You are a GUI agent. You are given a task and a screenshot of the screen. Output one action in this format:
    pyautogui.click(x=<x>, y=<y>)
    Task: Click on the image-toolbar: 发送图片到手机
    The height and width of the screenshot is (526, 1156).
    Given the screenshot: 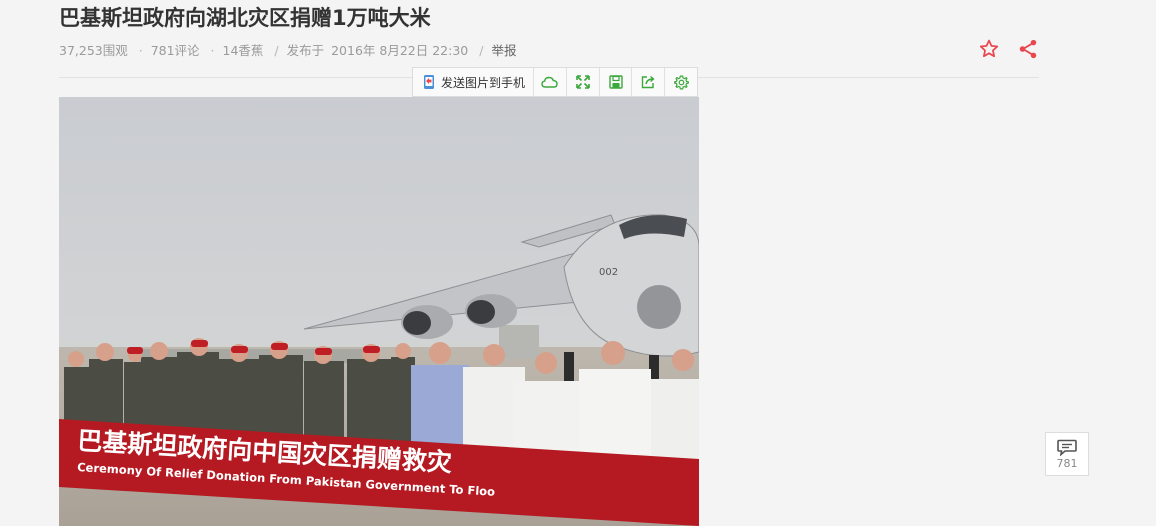 What is the action you would take?
    pyautogui.click(x=555, y=82)
    